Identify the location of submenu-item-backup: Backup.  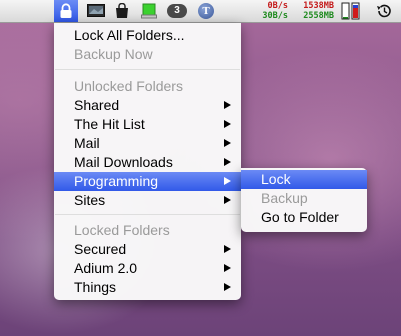
(284, 198).